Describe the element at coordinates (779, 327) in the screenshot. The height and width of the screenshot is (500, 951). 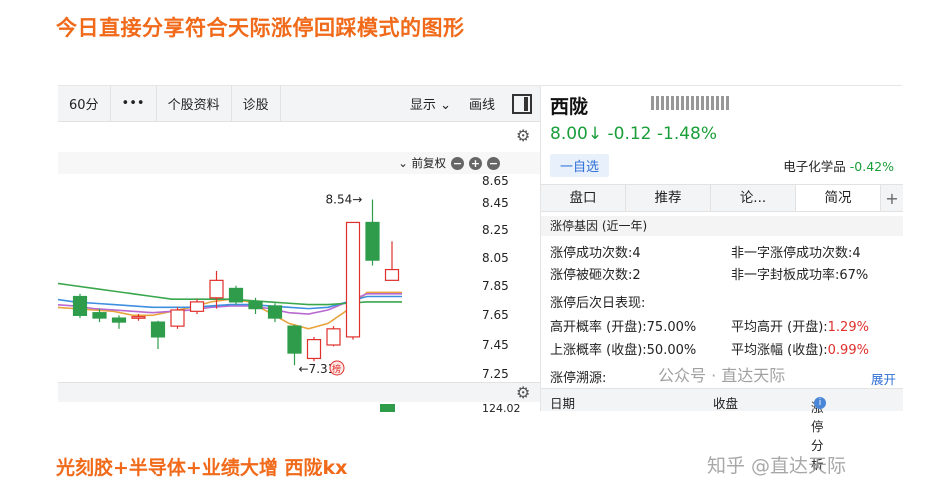
I see `avg-high-open-label: 平均高开 (开盘):` at that location.